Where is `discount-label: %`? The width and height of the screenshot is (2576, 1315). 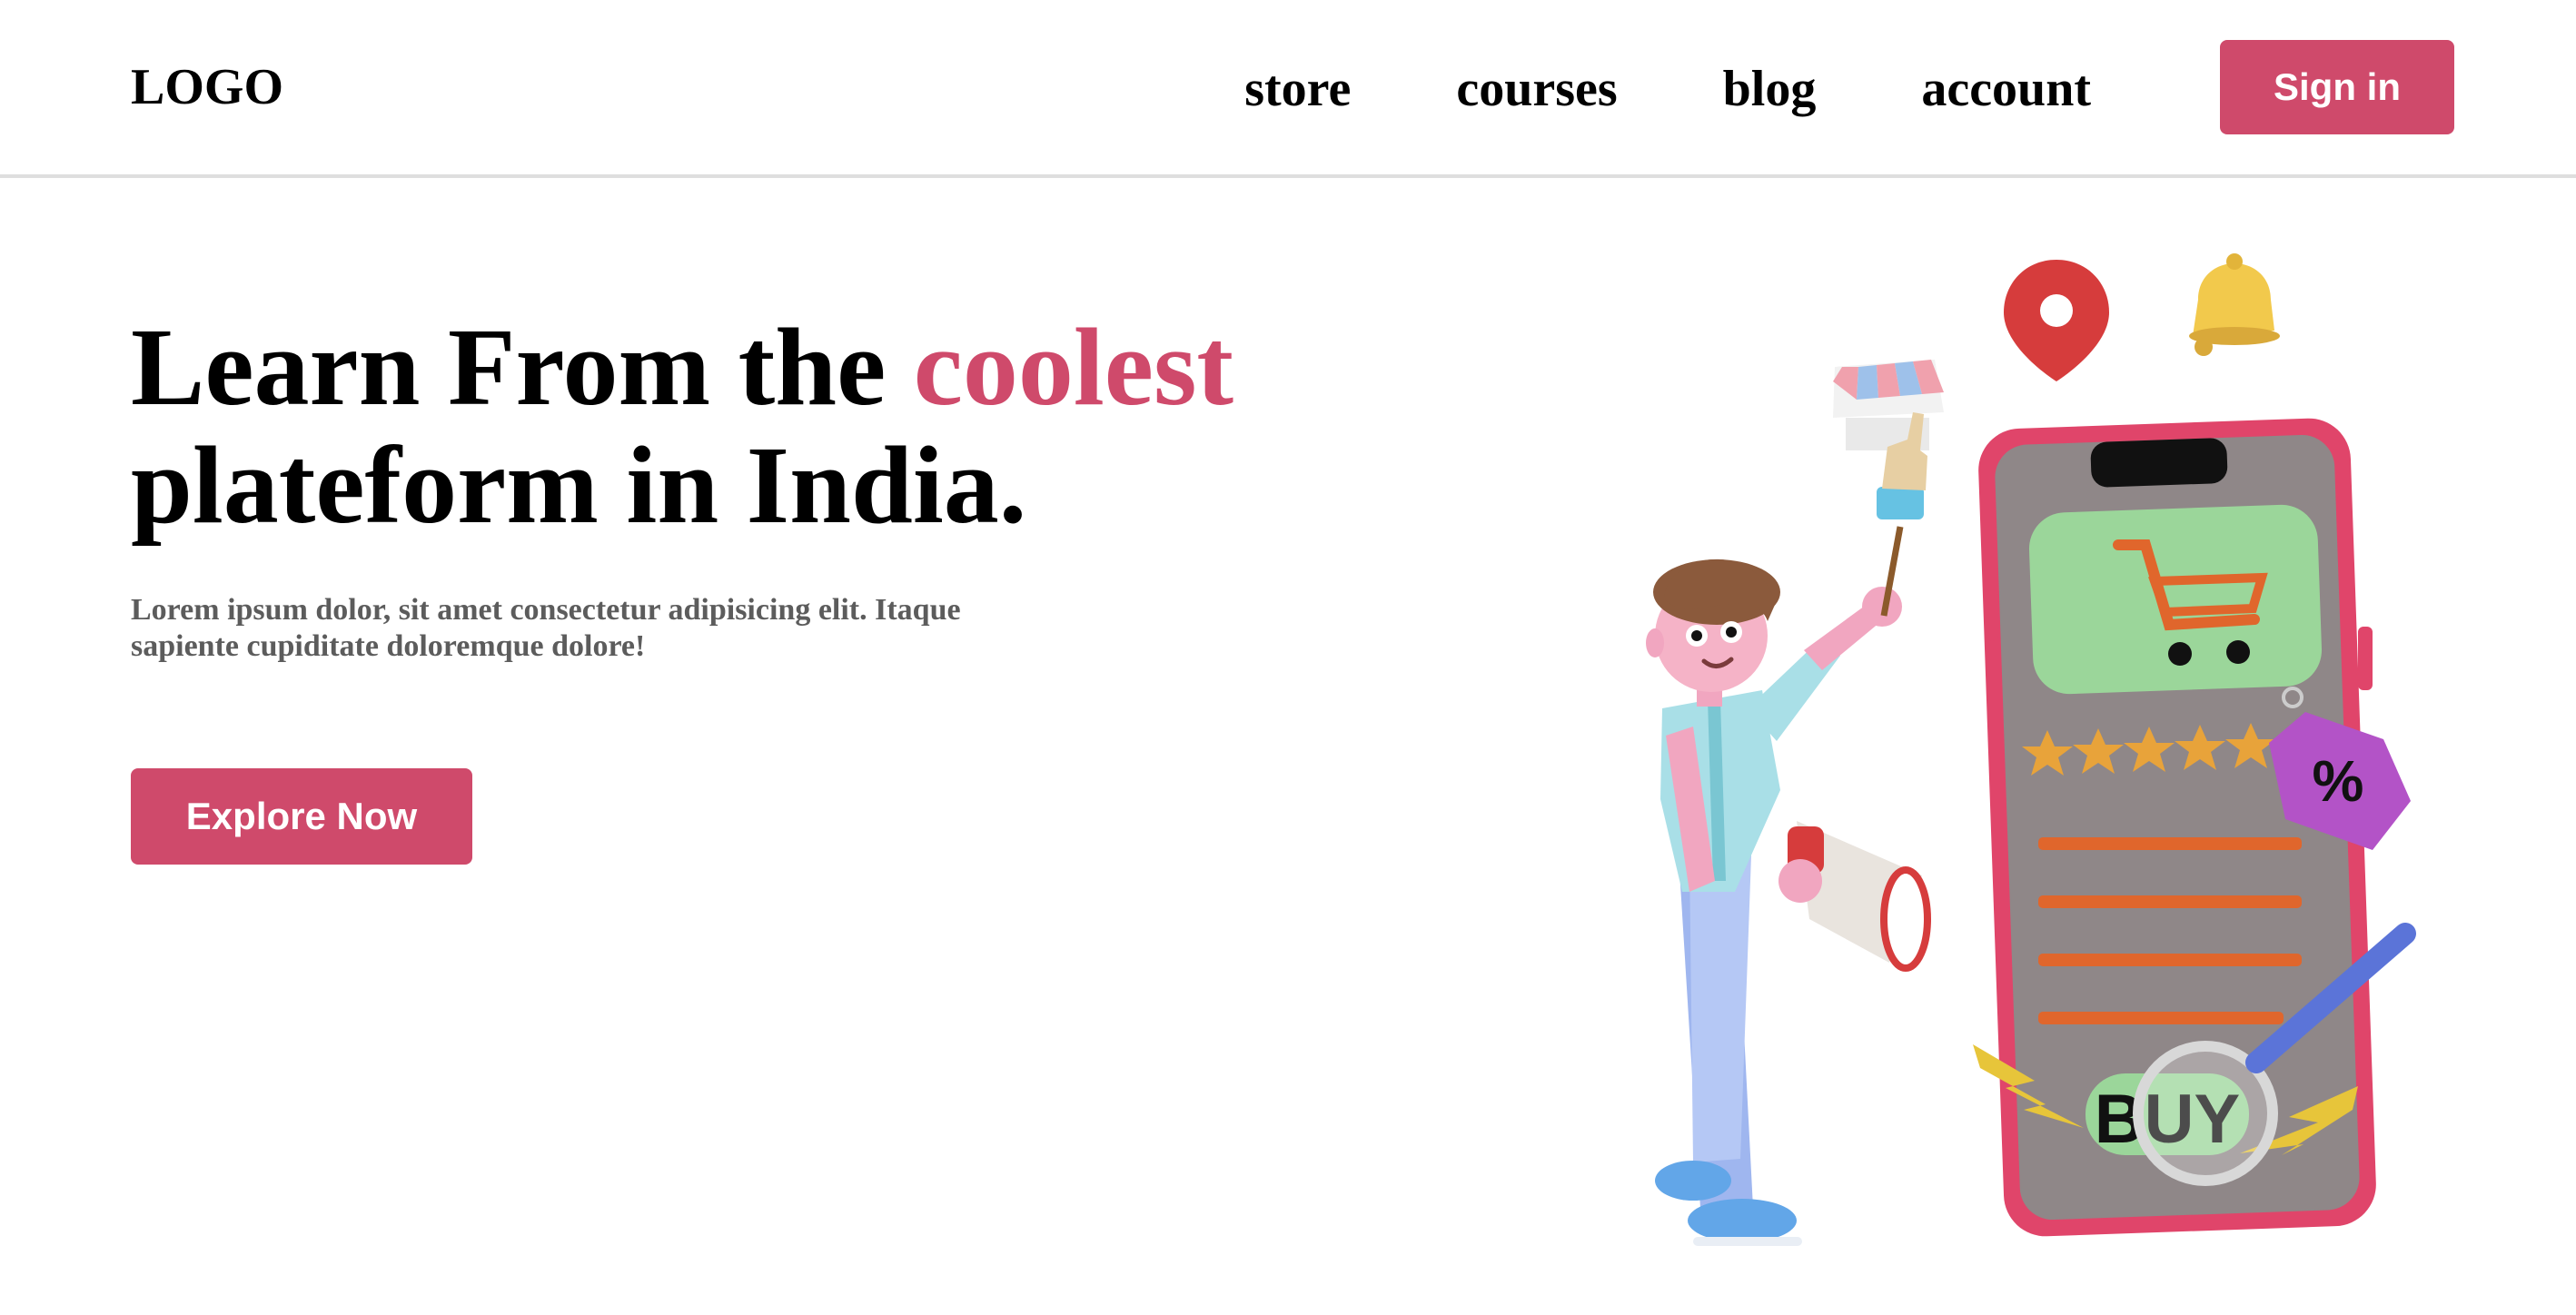
discount-label: % is located at coordinates (2338, 781).